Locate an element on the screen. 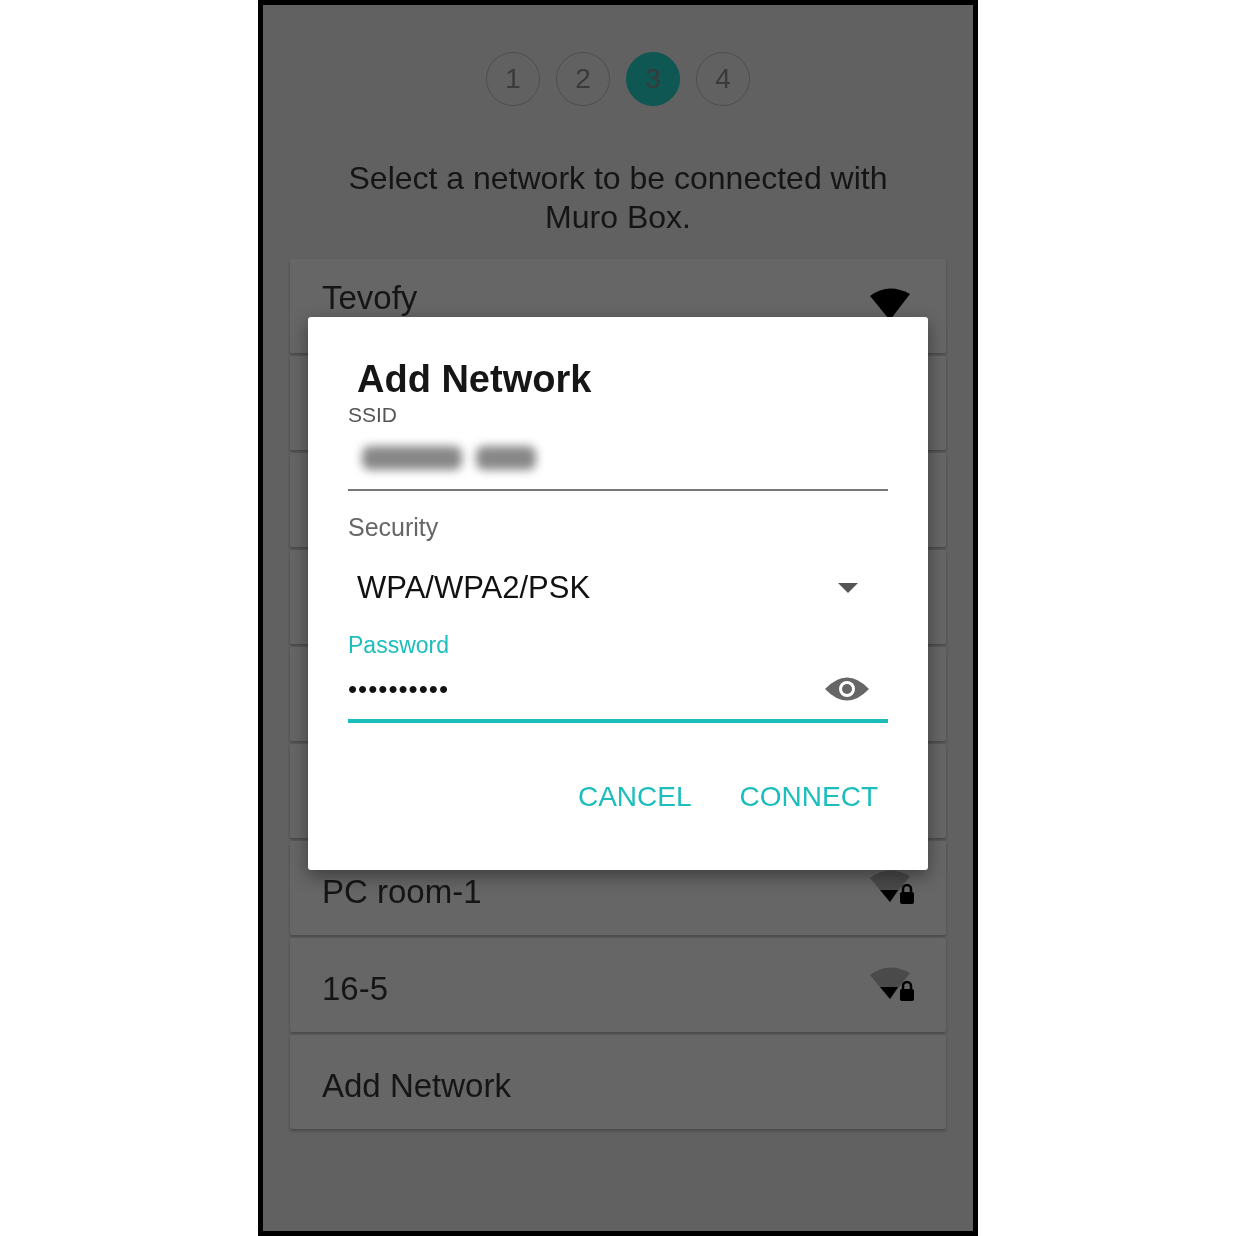 The height and width of the screenshot is (1236, 1236). dialog-button: CONNECT is located at coordinates (808, 797).